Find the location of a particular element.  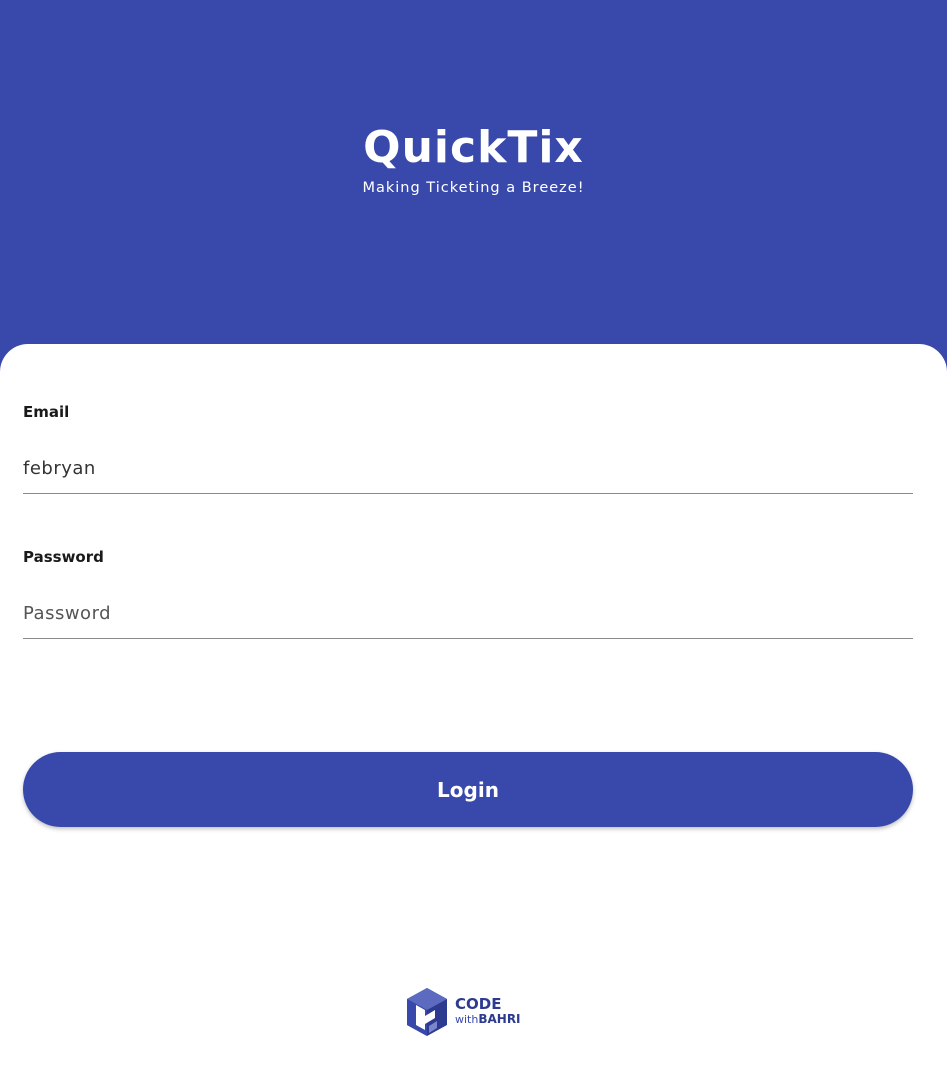

logo-with-text: withBAHRI is located at coordinates (488, 1019).